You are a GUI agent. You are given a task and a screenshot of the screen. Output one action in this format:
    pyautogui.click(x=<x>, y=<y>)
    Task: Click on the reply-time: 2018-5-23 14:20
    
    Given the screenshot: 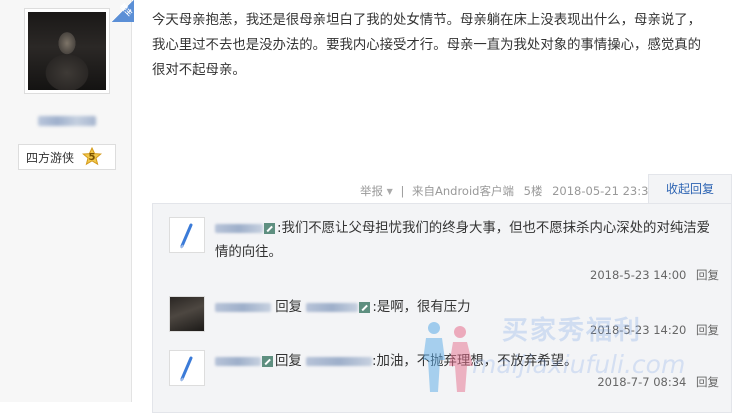 What is the action you would take?
    pyautogui.click(x=638, y=330)
    